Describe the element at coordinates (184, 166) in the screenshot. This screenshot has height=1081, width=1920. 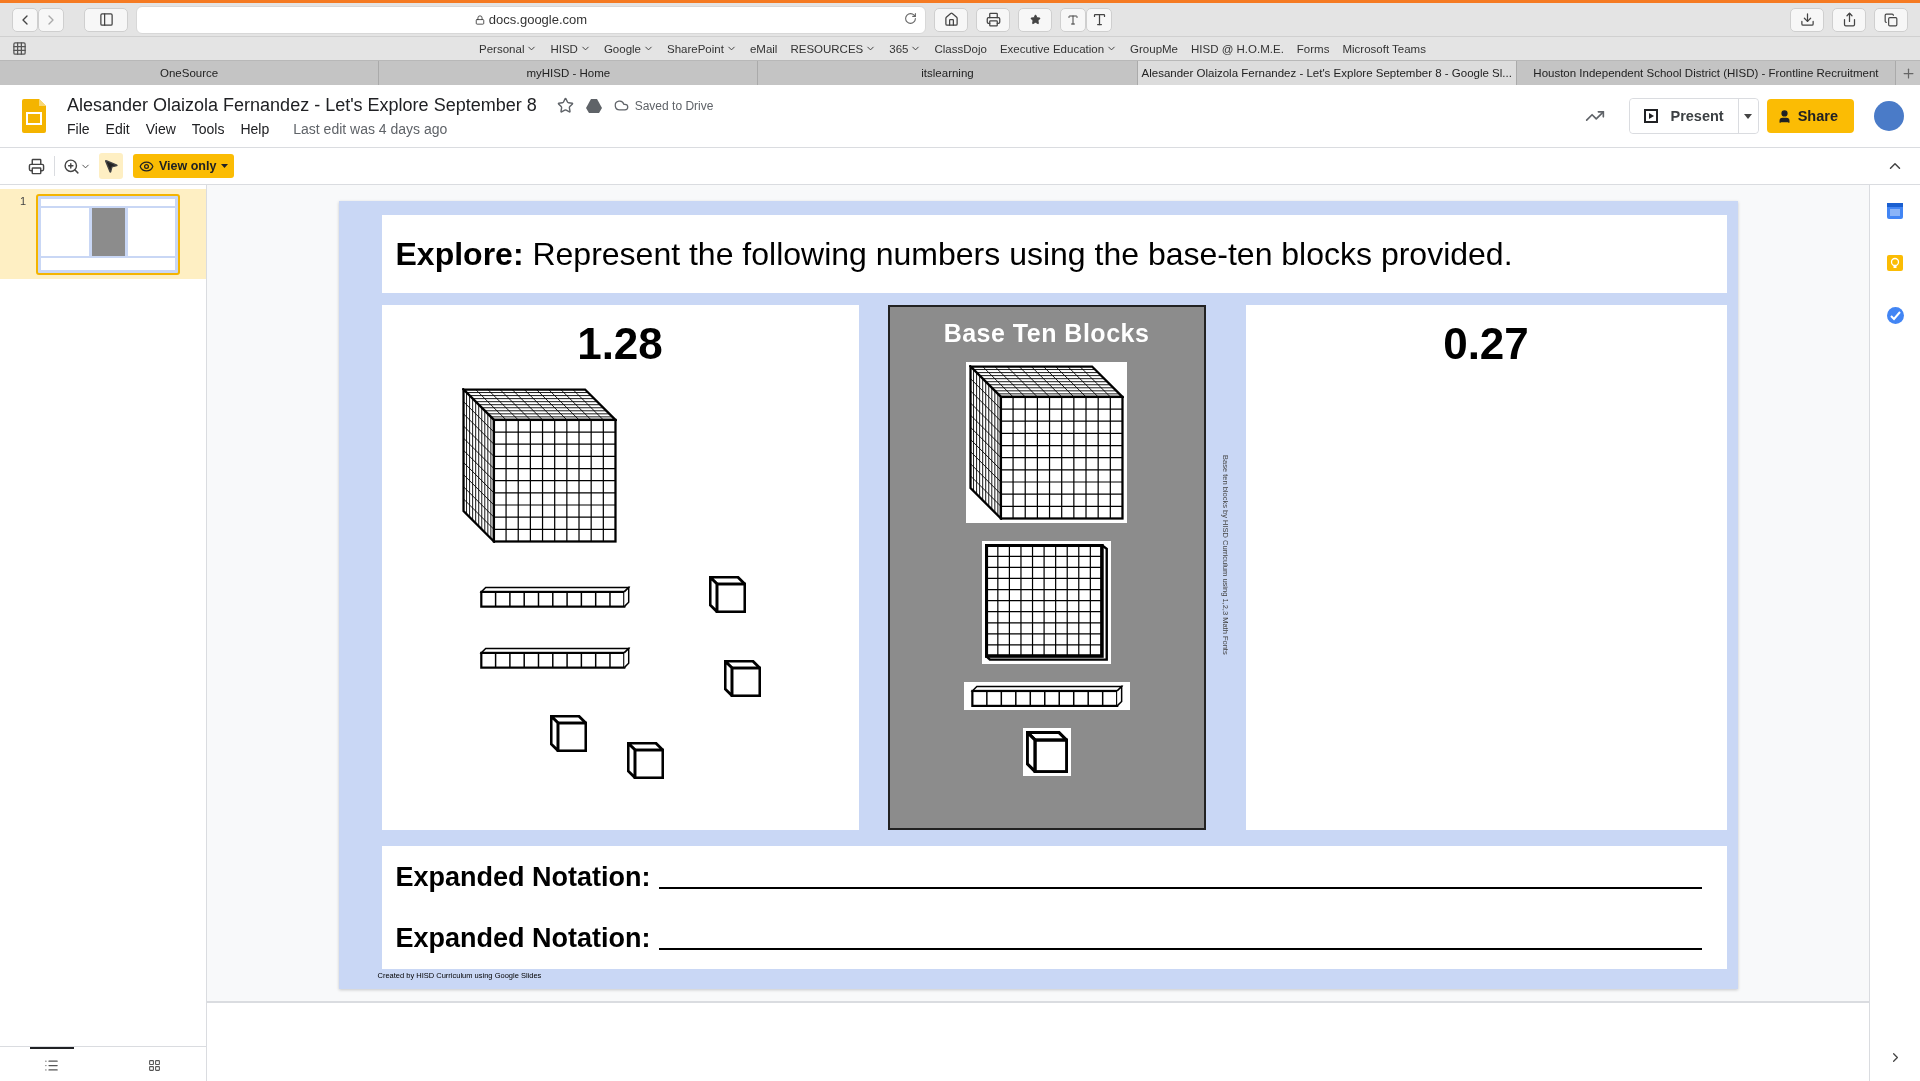
I see `view-only-button: View only` at that location.